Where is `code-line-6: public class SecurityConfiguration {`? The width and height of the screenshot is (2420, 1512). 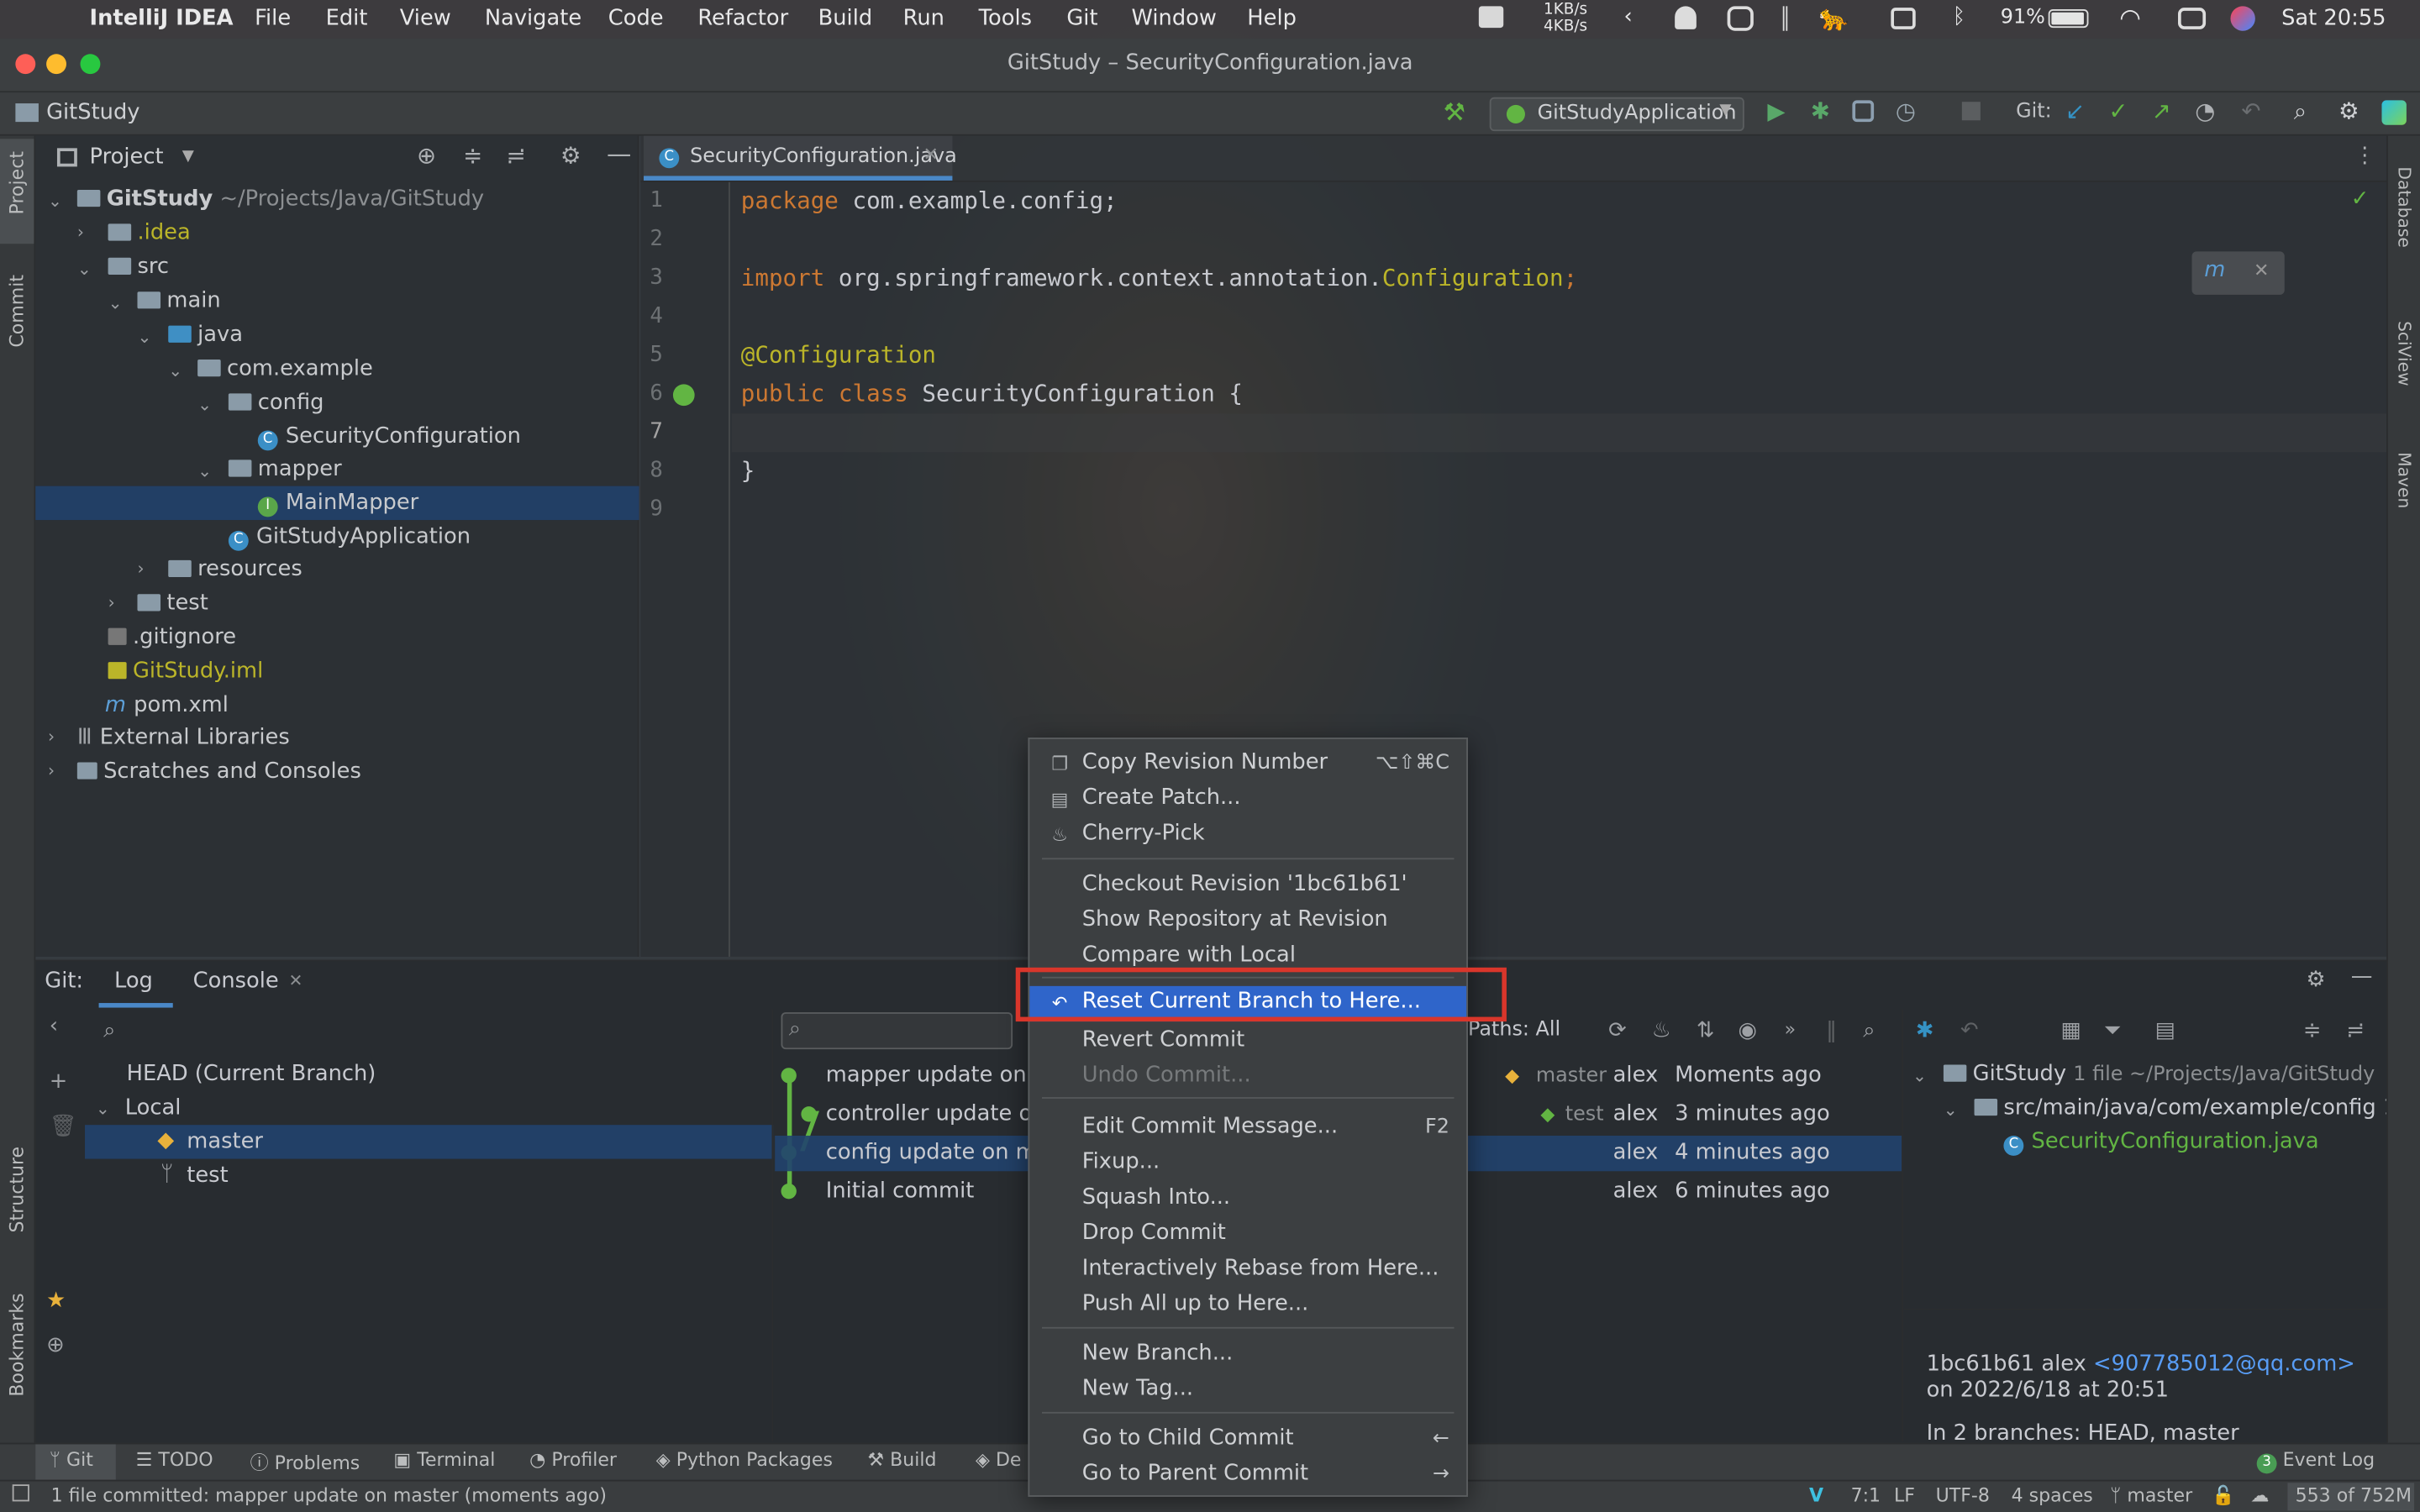
code-line-6: public class SecurityConfiguration { is located at coordinates (992, 393).